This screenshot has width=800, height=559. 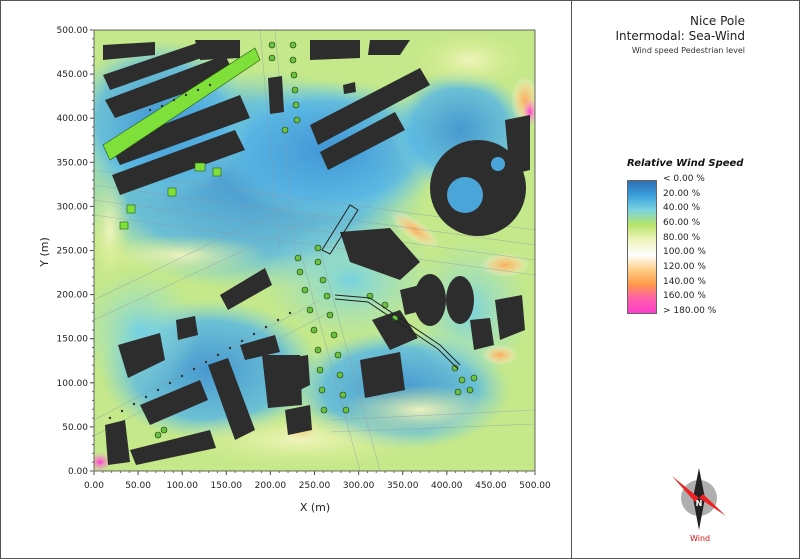 What do you see at coordinates (73, 119) in the screenshot?
I see `y-tick-label: 400.00` at bounding box center [73, 119].